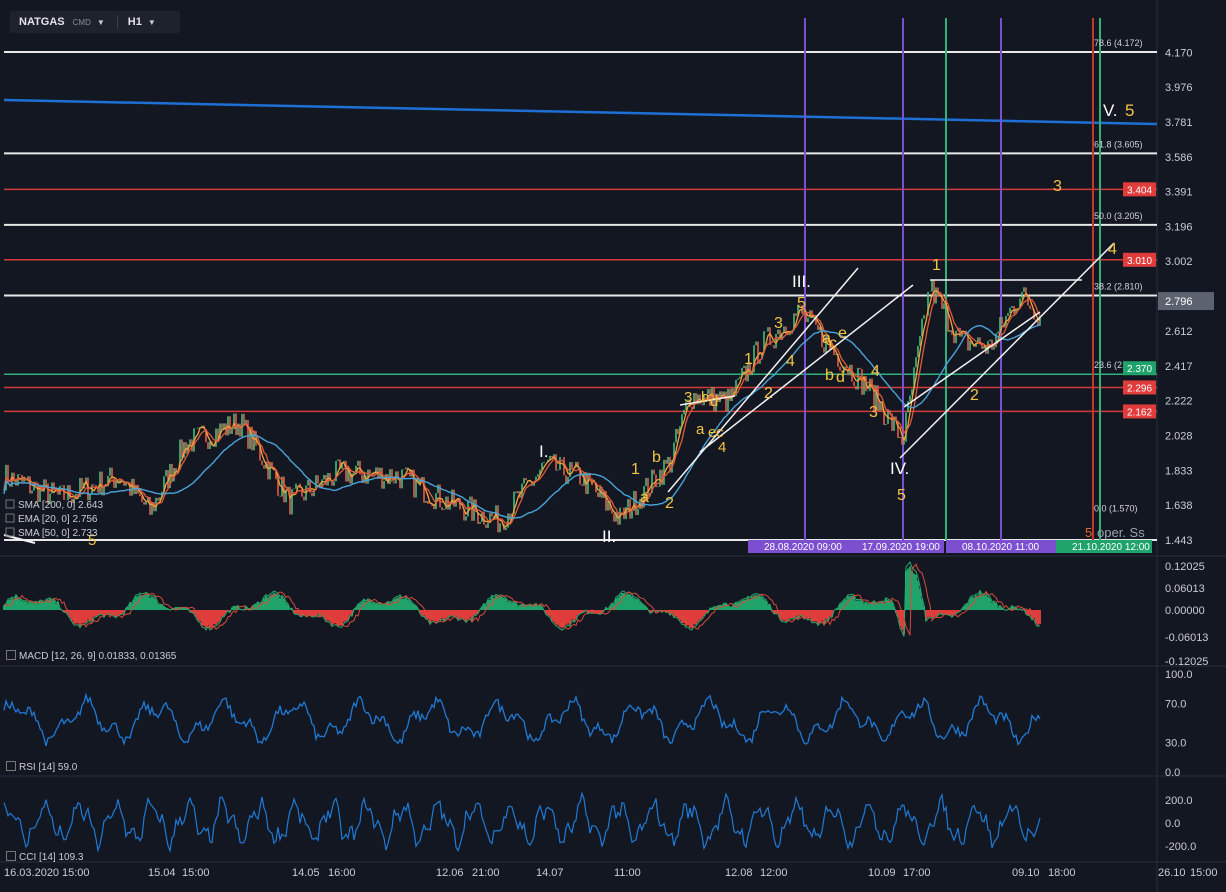  Describe the element at coordinates (1001, 547) in the screenshot. I see `date-marker-text: 08.10.2020 11:00` at that location.